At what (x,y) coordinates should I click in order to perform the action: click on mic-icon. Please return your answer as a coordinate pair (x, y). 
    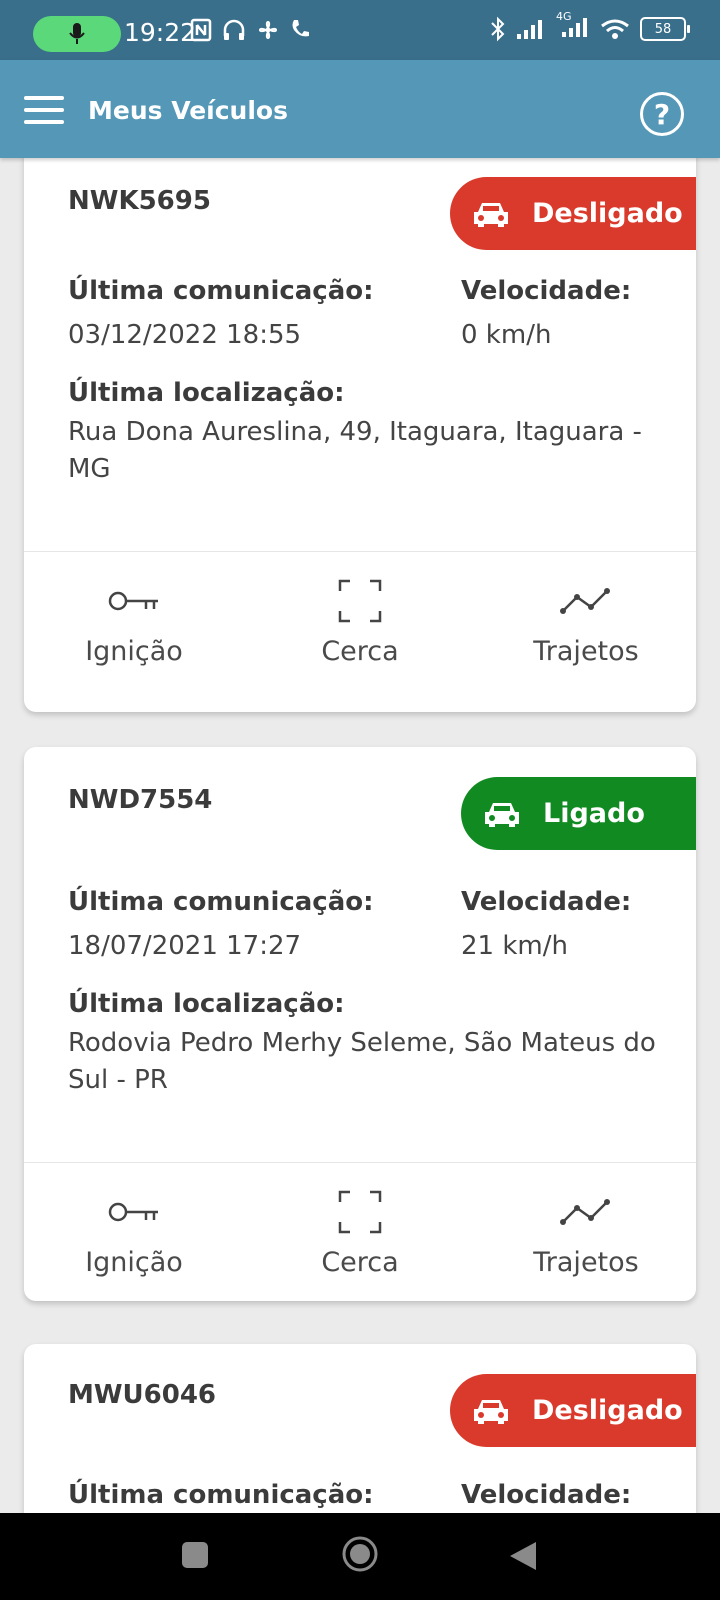
    Looking at the image, I should click on (77, 33).